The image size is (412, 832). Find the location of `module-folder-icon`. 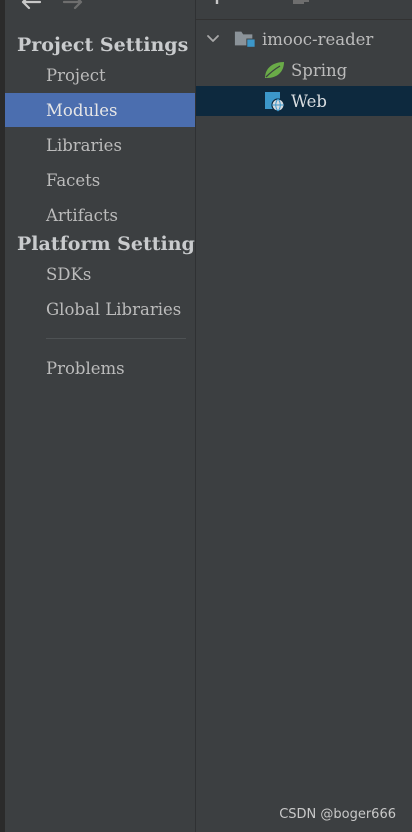

module-folder-icon is located at coordinates (245, 39).